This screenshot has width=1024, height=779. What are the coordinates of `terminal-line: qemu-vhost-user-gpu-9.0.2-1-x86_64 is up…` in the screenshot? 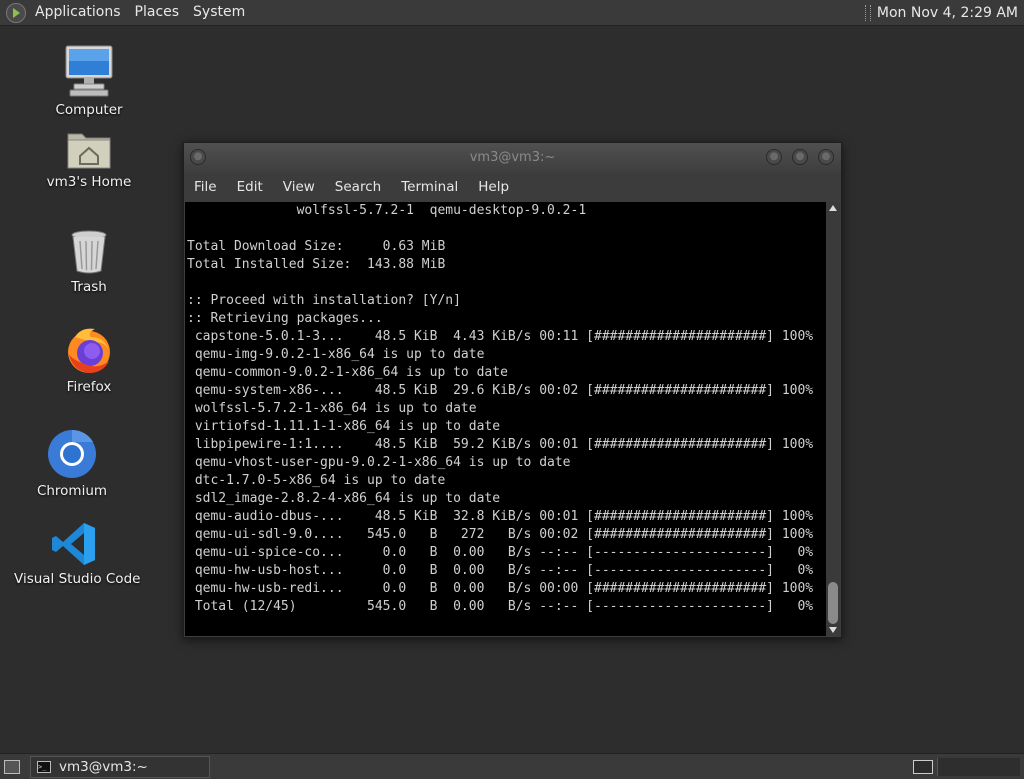 It's located at (379, 462).